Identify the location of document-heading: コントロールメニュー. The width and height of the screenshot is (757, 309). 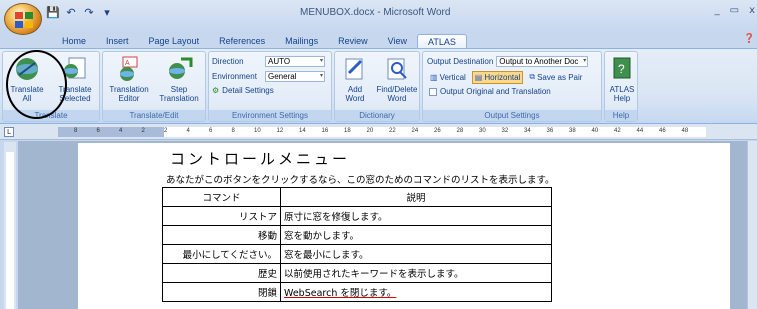
(260, 159).